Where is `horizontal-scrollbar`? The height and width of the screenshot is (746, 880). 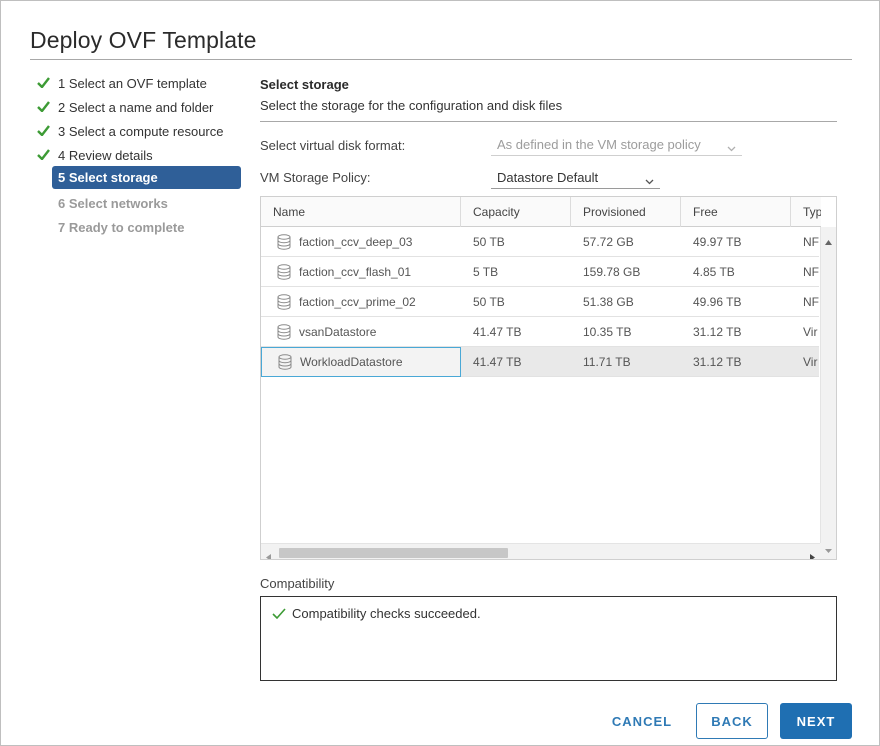
horizontal-scrollbar is located at coordinates (541, 551).